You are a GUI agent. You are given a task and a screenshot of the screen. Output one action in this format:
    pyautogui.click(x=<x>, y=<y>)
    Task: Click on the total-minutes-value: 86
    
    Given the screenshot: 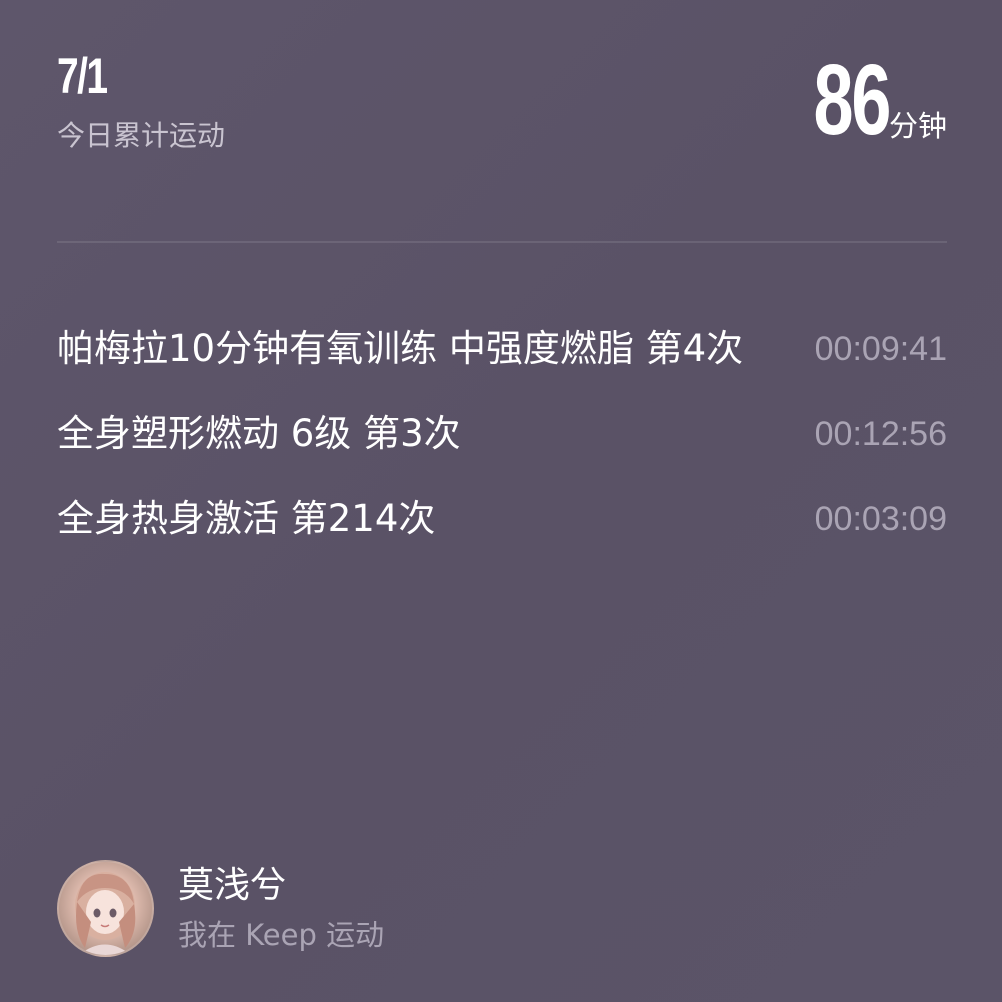 What is the action you would take?
    pyautogui.click(x=852, y=100)
    